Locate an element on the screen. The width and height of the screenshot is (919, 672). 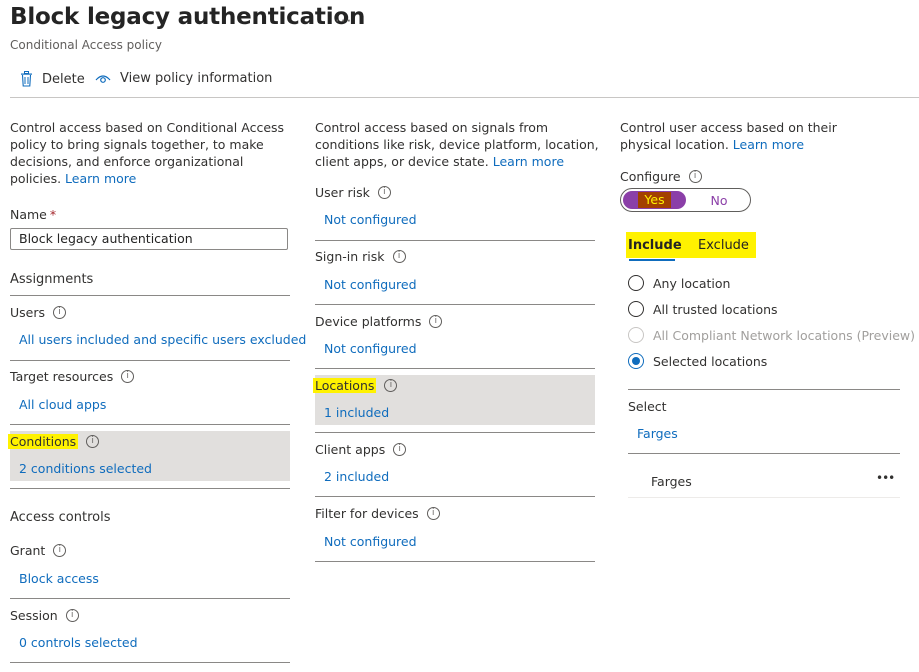
session-label: Session i is located at coordinates (44, 615).